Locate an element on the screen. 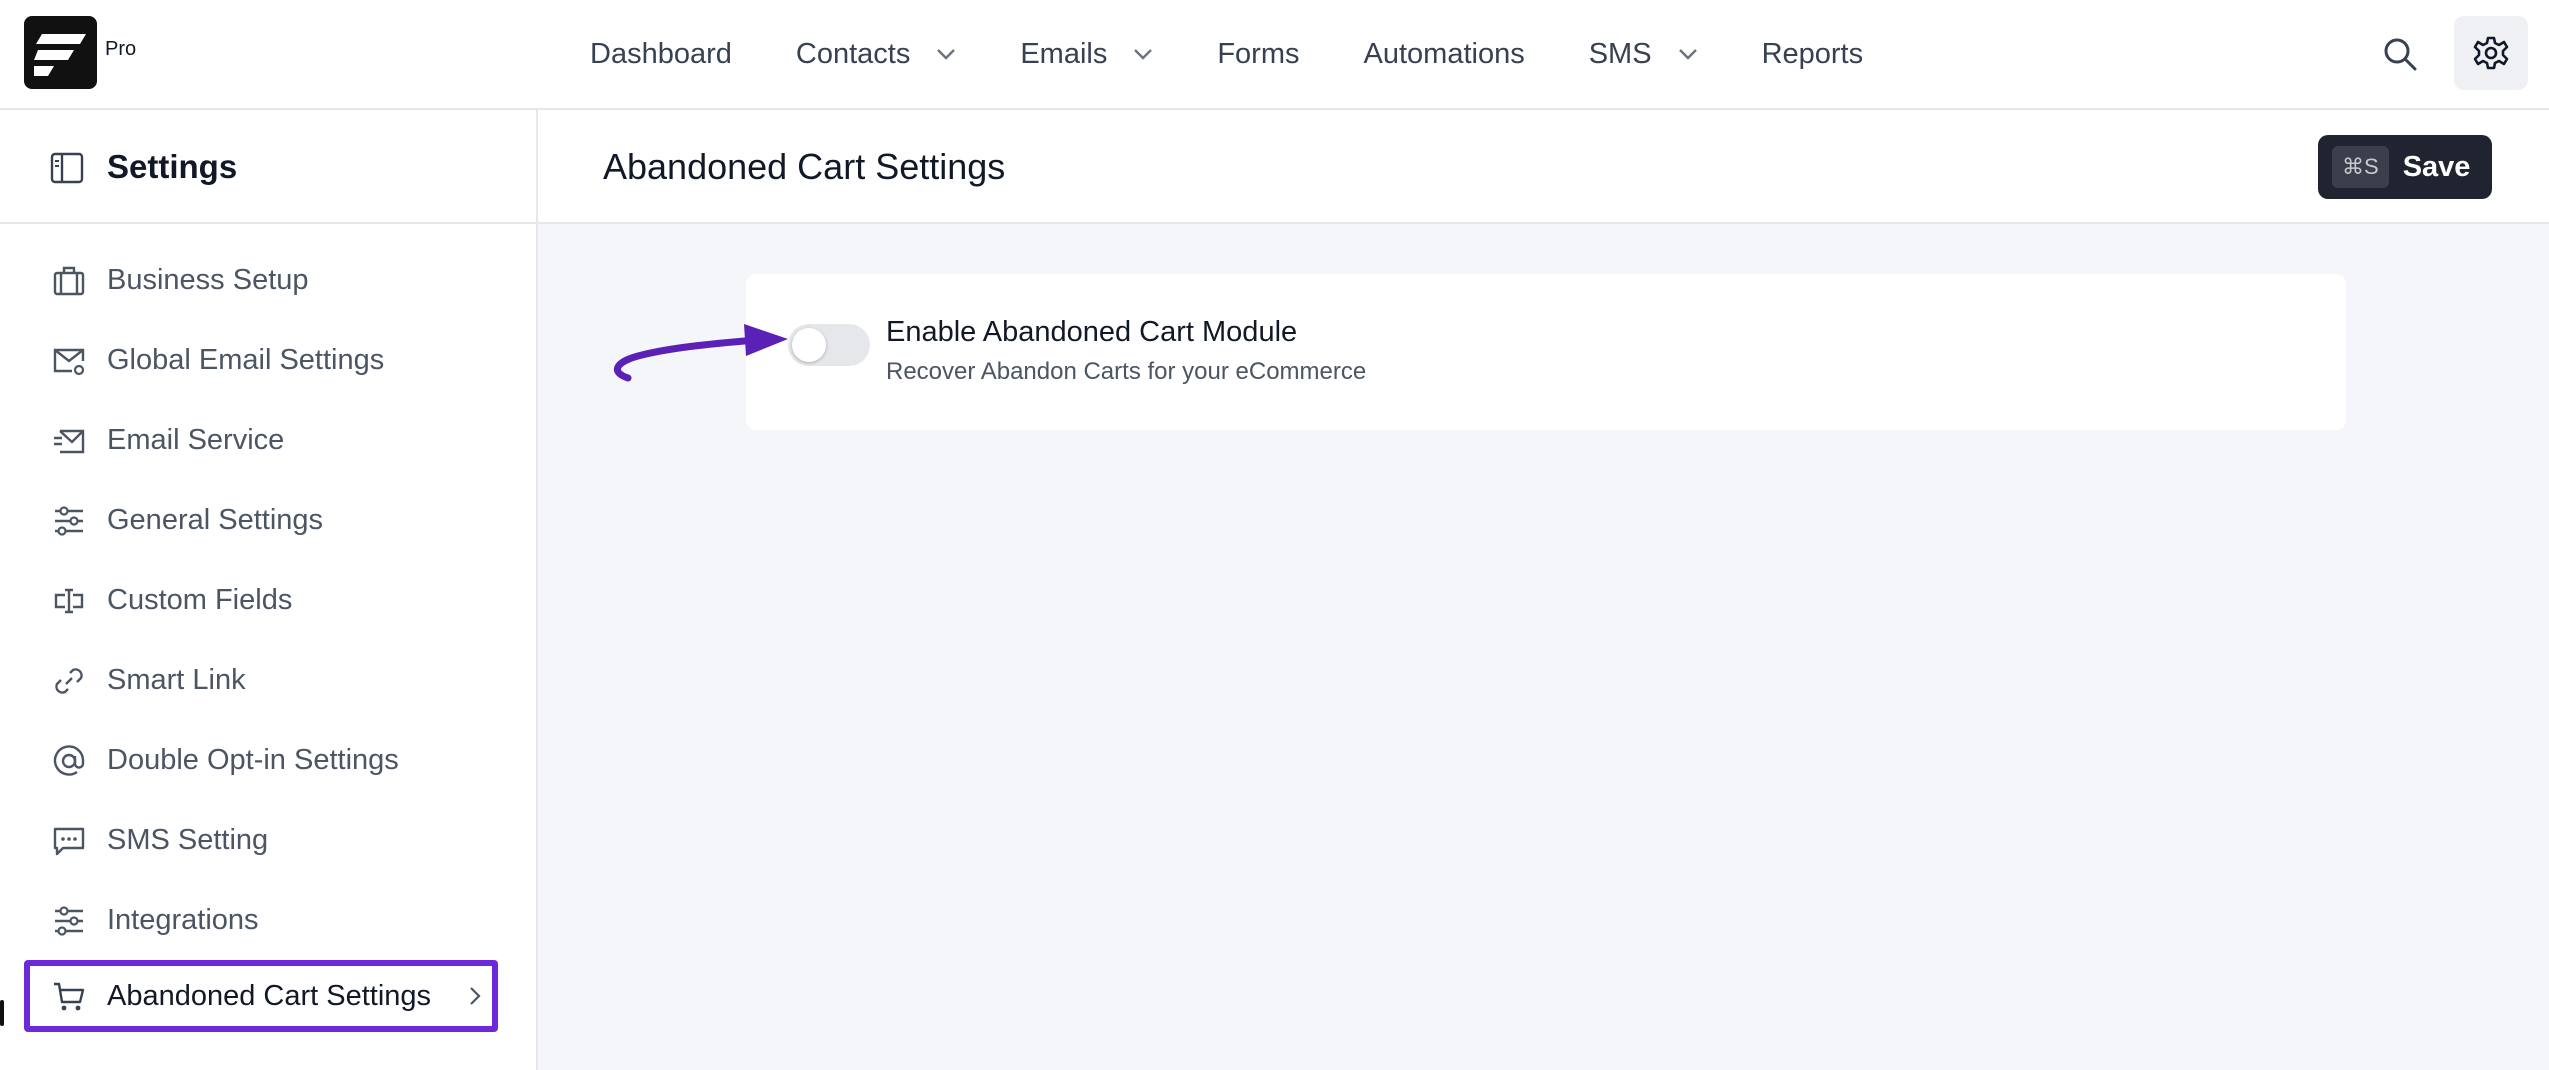 This screenshot has width=2549, height=1070. nav-dashboard: Dashboard is located at coordinates (661, 54).